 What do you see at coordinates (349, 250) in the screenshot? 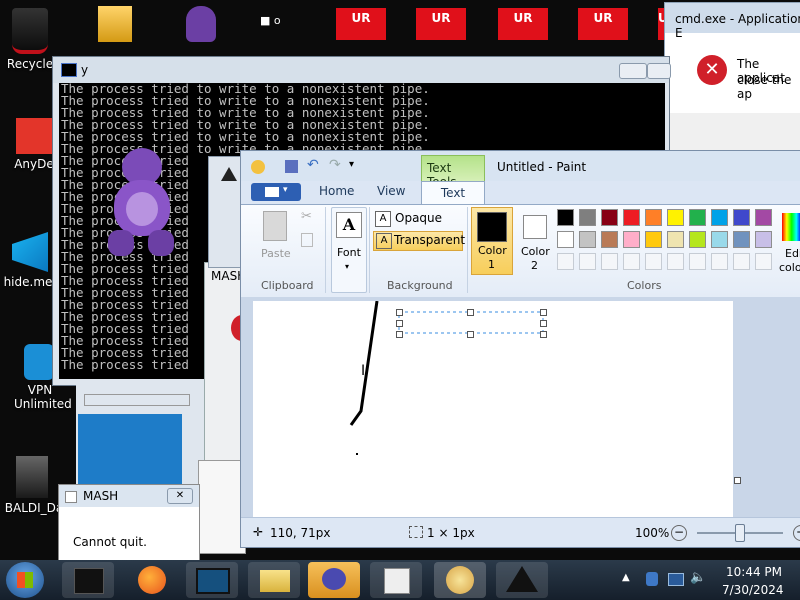
I see `font-button: A Font ▾` at bounding box center [349, 250].